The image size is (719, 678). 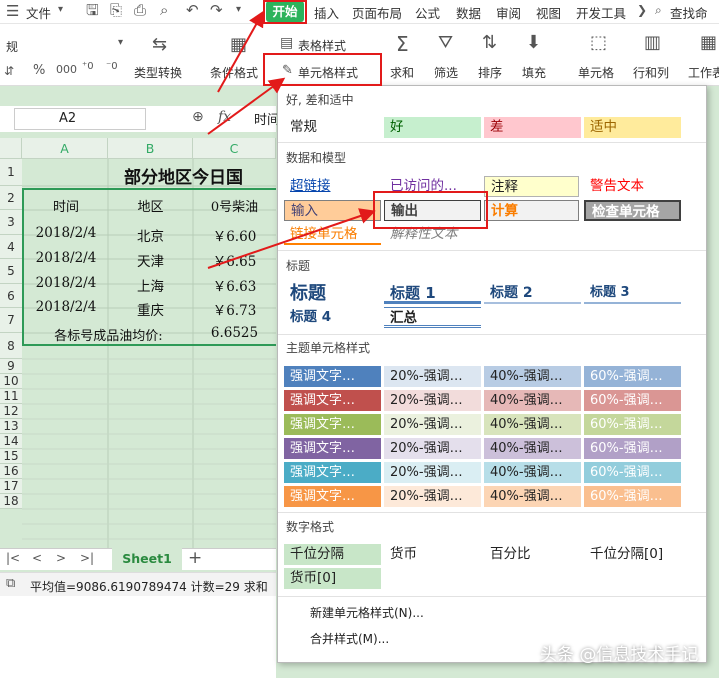 What do you see at coordinates (377, 12) in the screenshot?
I see `tab-page-layout: 页面布局` at bounding box center [377, 12].